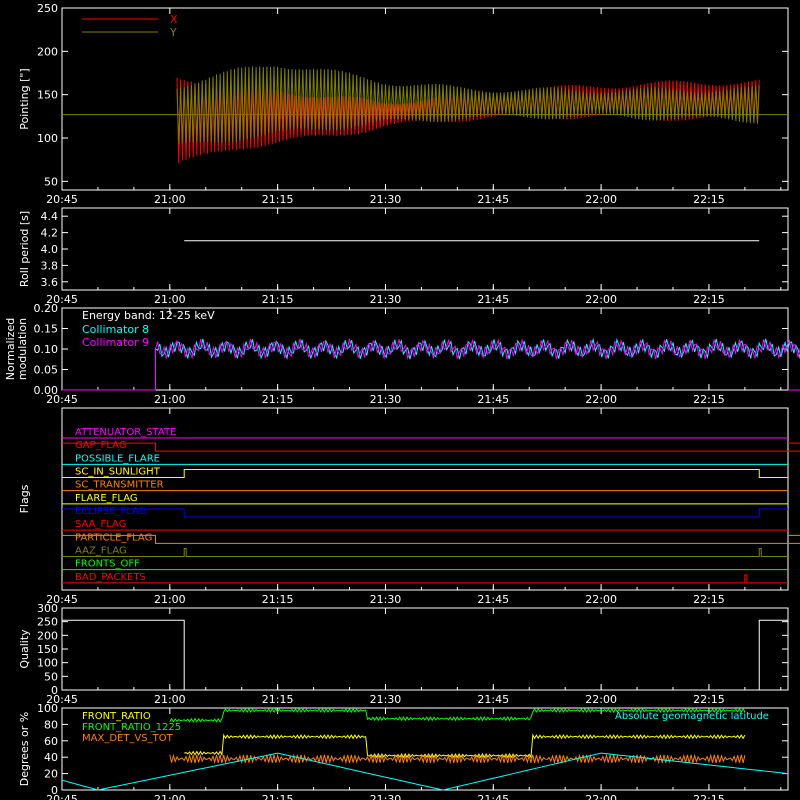 This screenshot has height=800, width=800. What do you see at coordinates (119, 485) in the screenshot?
I see `flag-label-sc_transmitter: SC_TRANSMITTER` at bounding box center [119, 485].